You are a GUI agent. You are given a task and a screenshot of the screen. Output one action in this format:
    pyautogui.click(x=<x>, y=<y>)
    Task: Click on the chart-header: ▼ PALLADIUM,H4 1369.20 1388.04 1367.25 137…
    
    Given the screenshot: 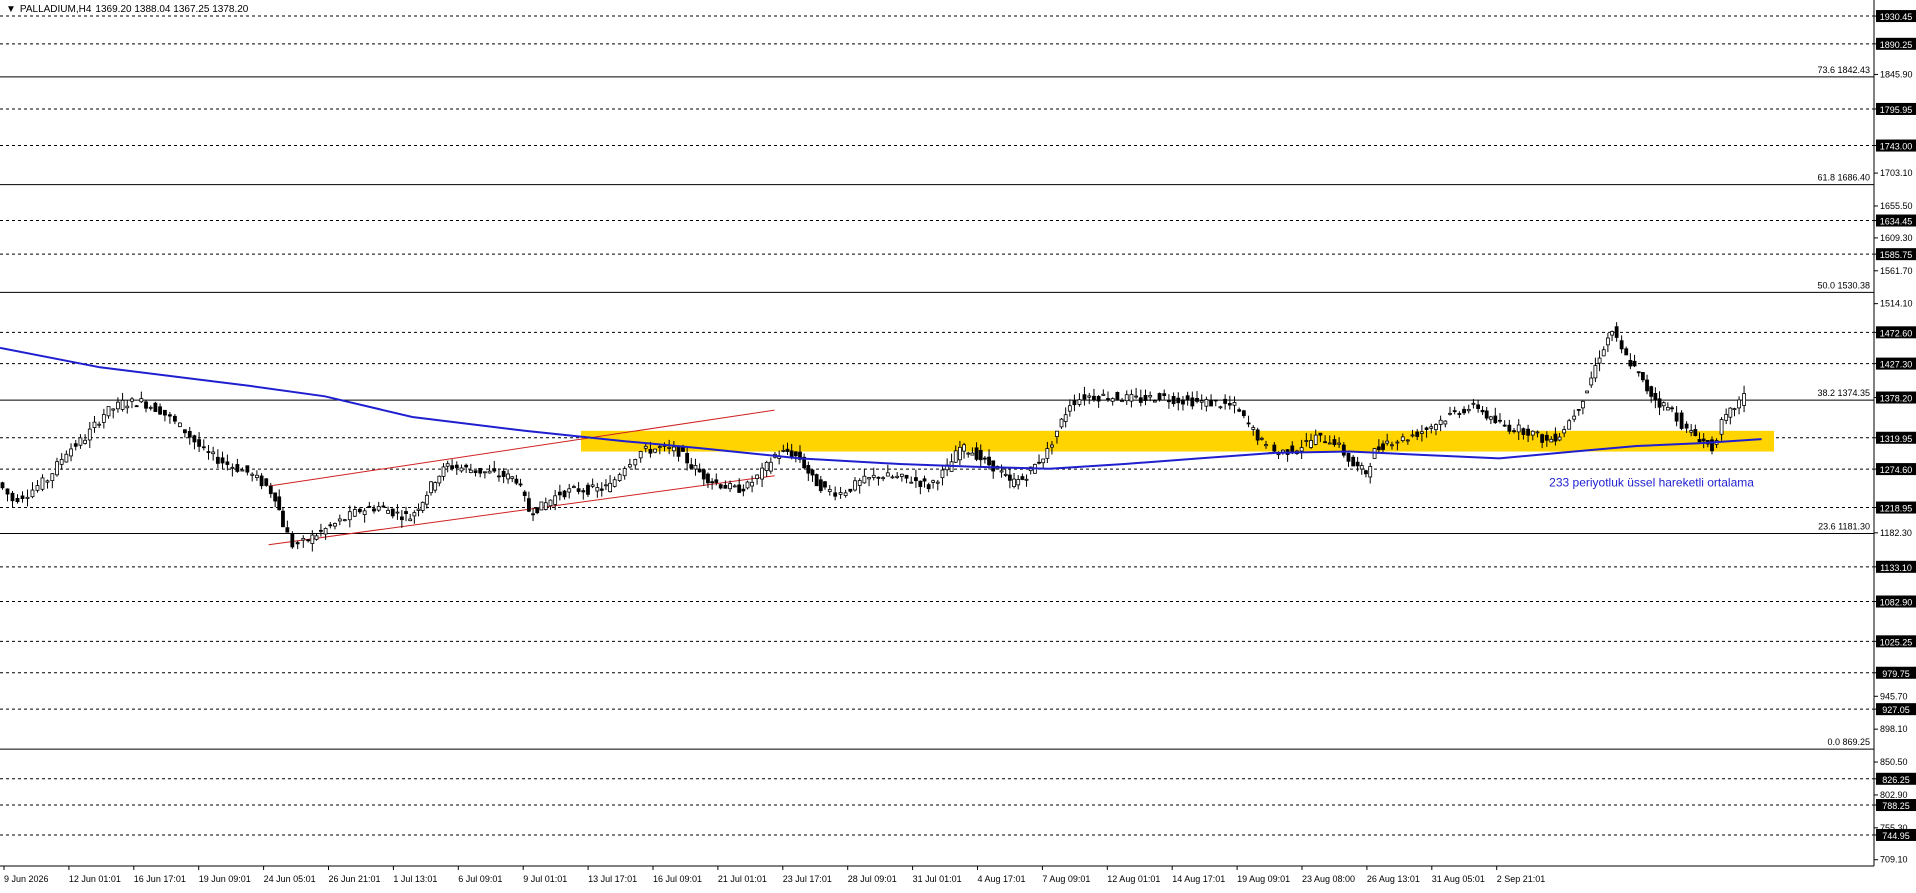 What is the action you would take?
    pyautogui.click(x=129, y=9)
    